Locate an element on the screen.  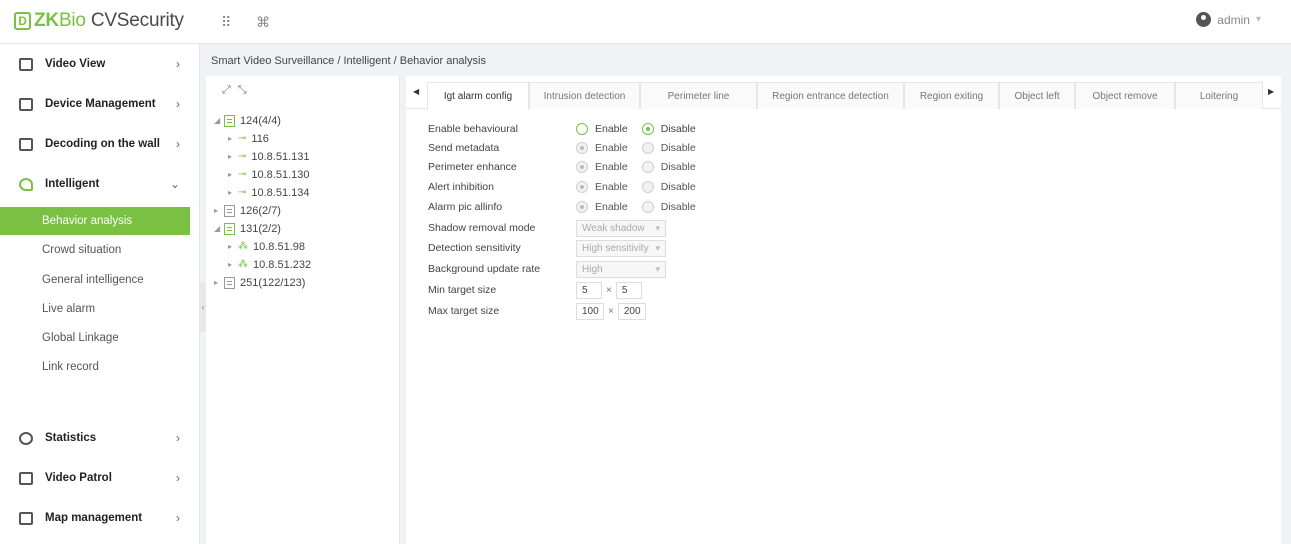
form-row-background-update: Background update rate High is located at coordinates (547, 269).